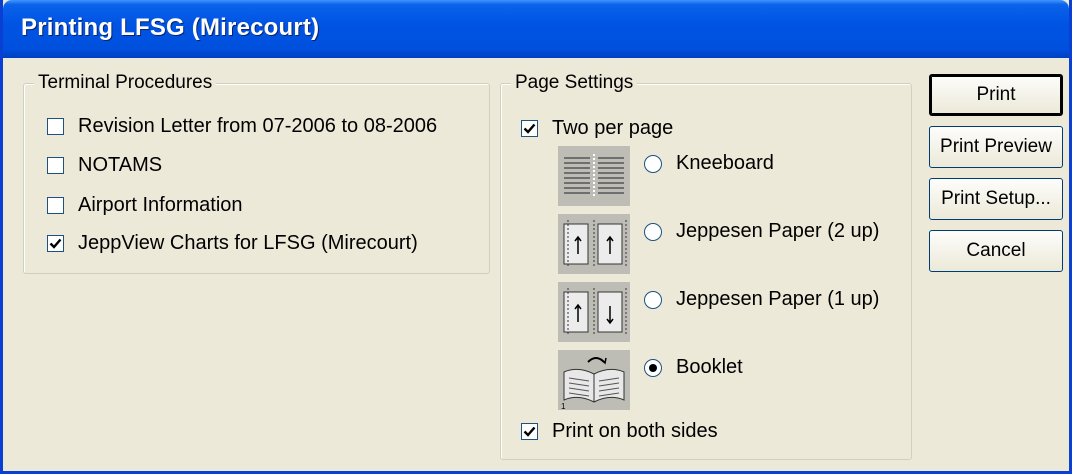 This screenshot has height=474, width=1072. I want to click on checkbox-label: Print on both sides, so click(635, 431).